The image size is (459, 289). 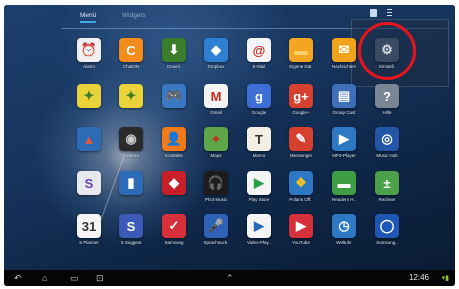 What do you see at coordinates (131, 58) in the screenshot?
I see `app-chaton: C ChatON` at bounding box center [131, 58].